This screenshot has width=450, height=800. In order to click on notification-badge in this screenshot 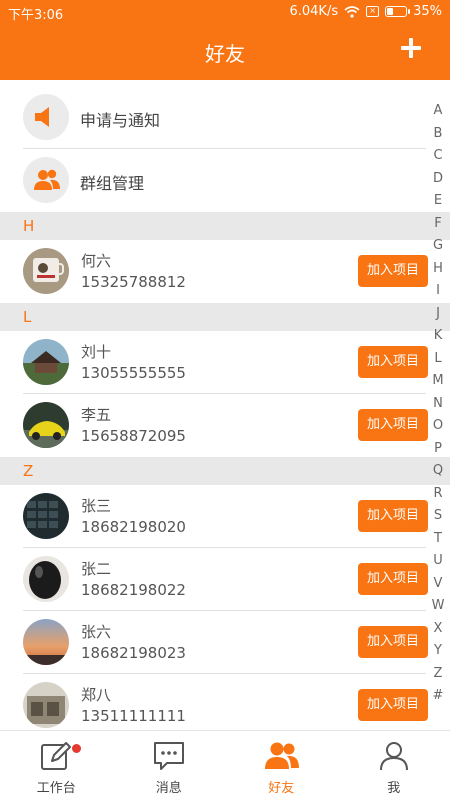, I will do `click(76, 748)`.